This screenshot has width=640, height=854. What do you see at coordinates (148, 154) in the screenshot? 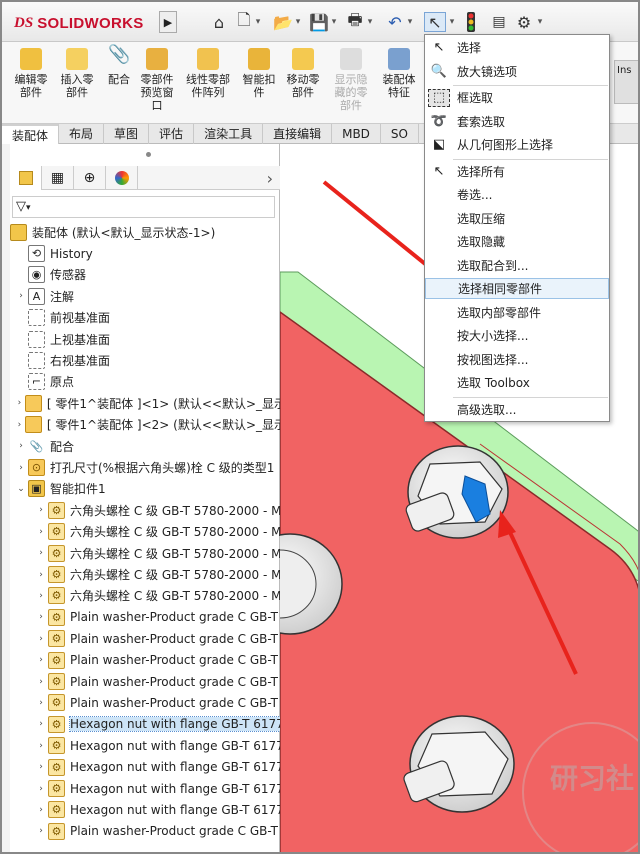
I see `panel-grip` at bounding box center [148, 154].